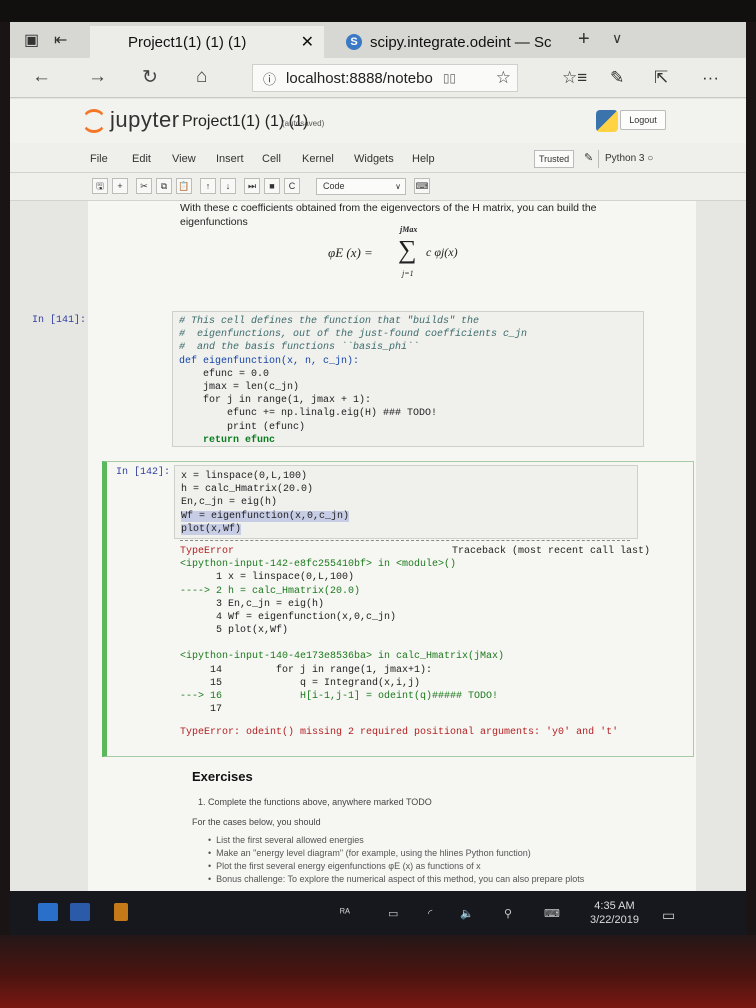 This screenshot has height=1008, width=756. What do you see at coordinates (407, 249) in the screenshot?
I see `sigma-symbol: ∑` at bounding box center [407, 249].